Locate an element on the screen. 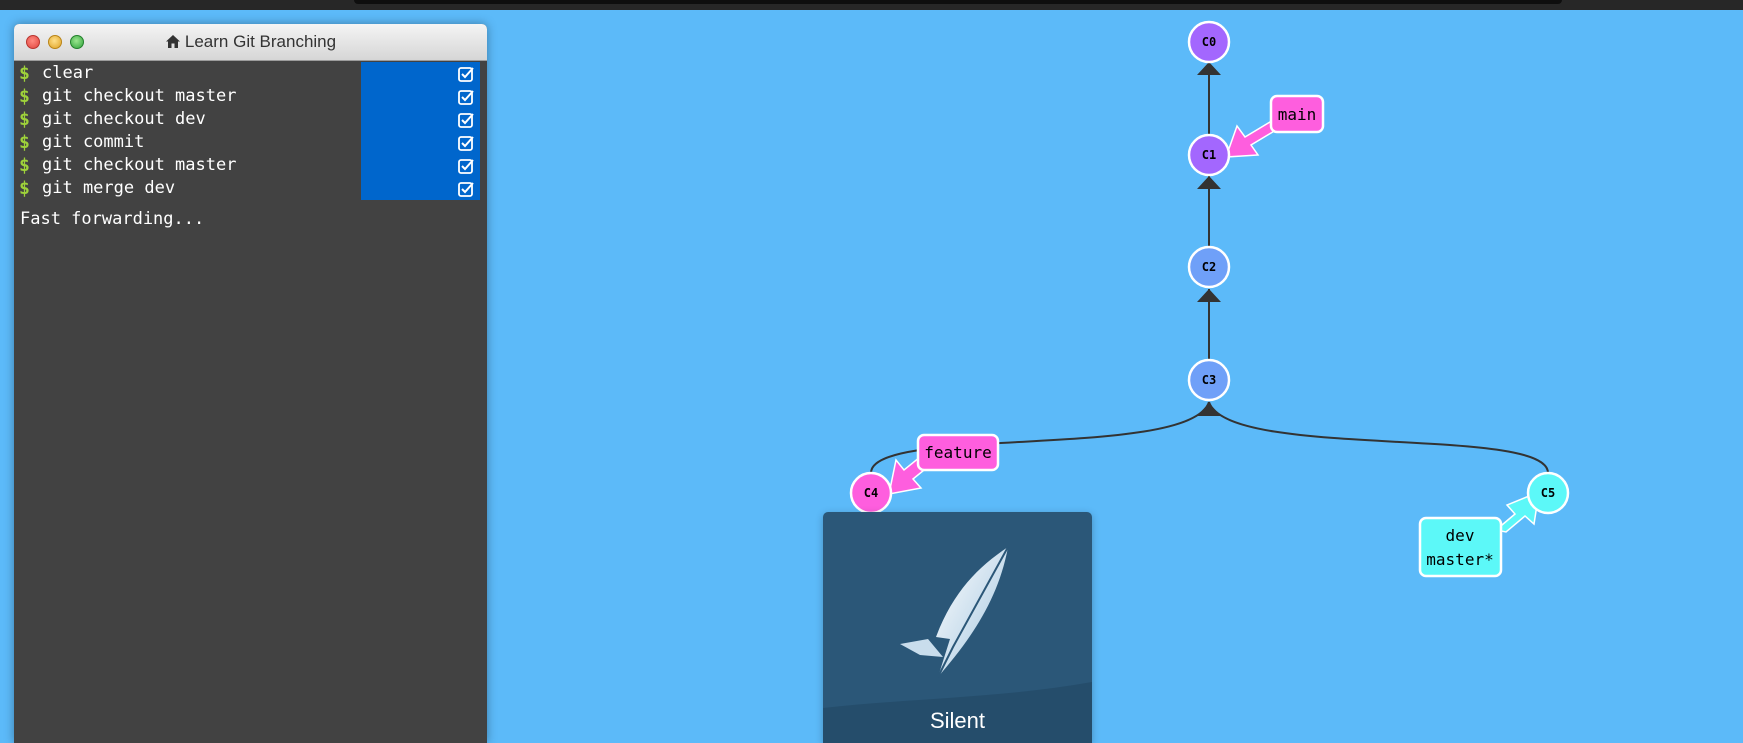  edge-c5-c3 is located at coordinates (1378, 437).